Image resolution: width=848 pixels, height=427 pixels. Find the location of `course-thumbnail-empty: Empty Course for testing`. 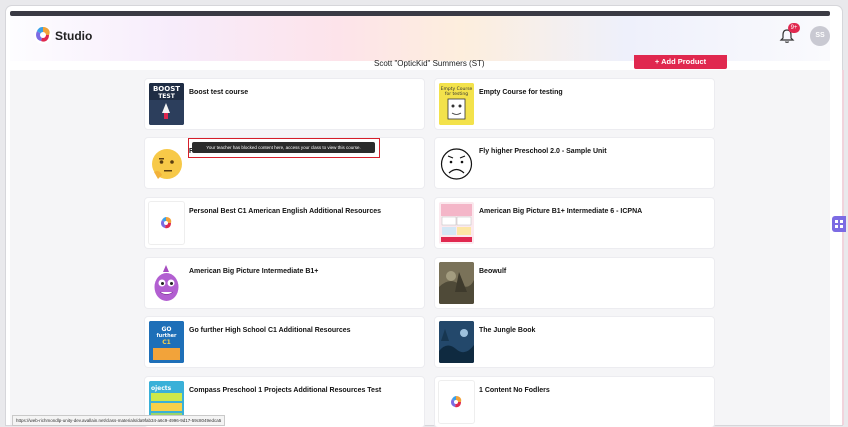

course-thumbnail-empty: Empty Course for testing is located at coordinates (456, 104).